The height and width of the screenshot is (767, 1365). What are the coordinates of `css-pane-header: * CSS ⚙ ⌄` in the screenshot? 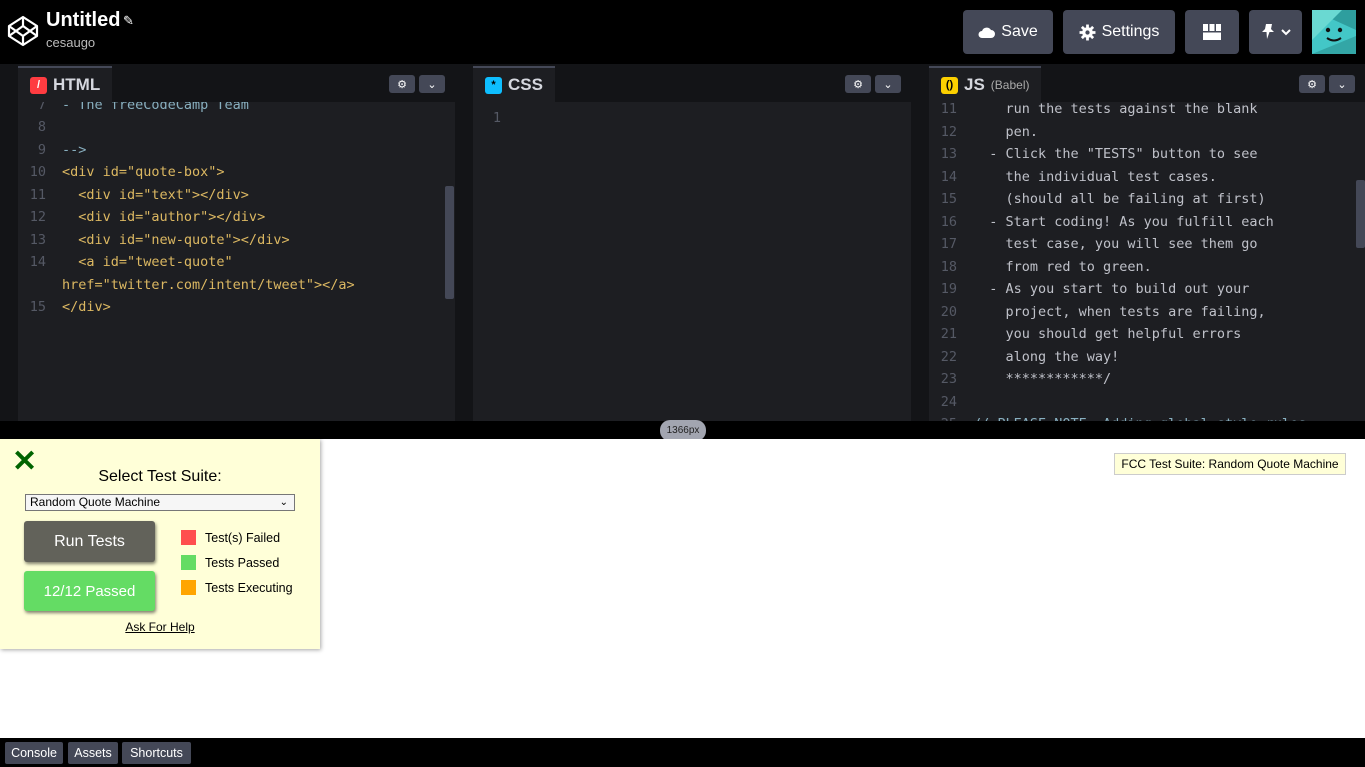 It's located at (692, 83).